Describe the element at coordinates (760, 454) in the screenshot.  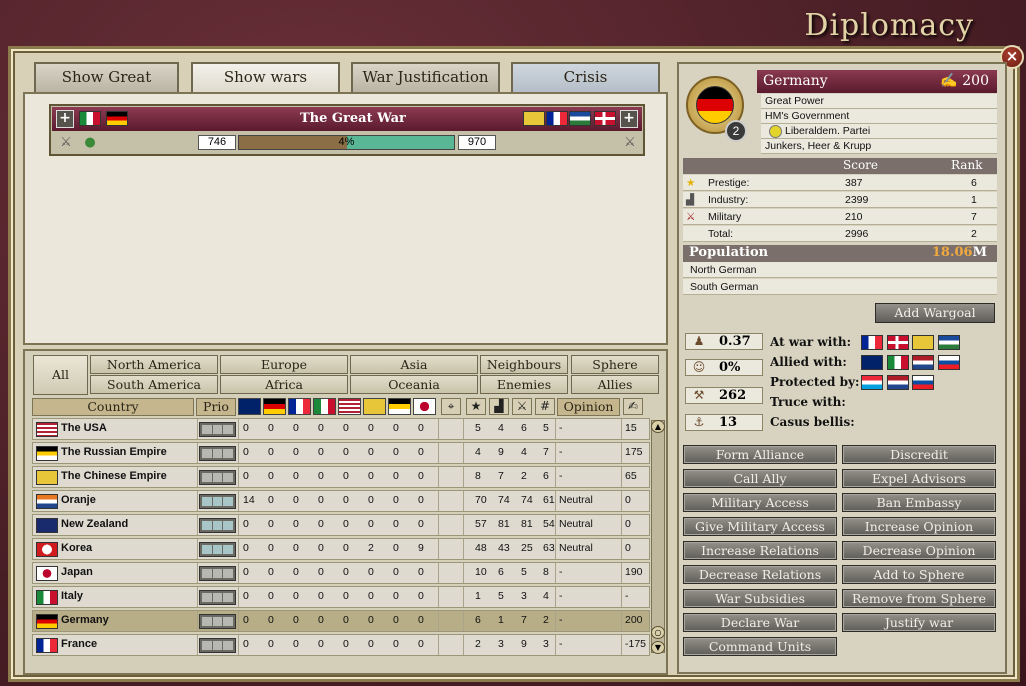
I see `form-alliance-button: Form Alliance` at that location.